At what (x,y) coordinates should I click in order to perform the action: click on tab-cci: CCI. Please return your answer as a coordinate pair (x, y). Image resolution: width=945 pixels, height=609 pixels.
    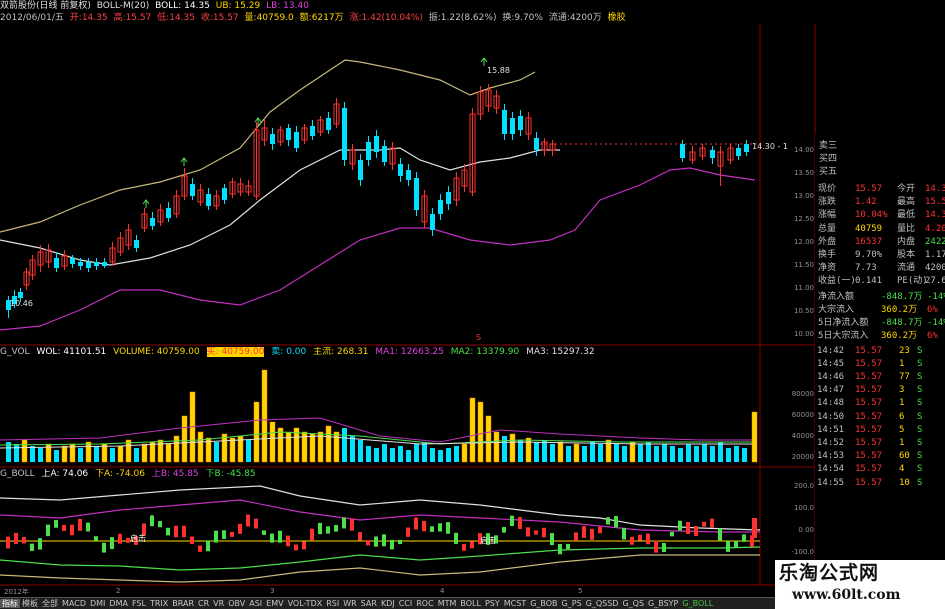
    Looking at the image, I should click on (406, 603).